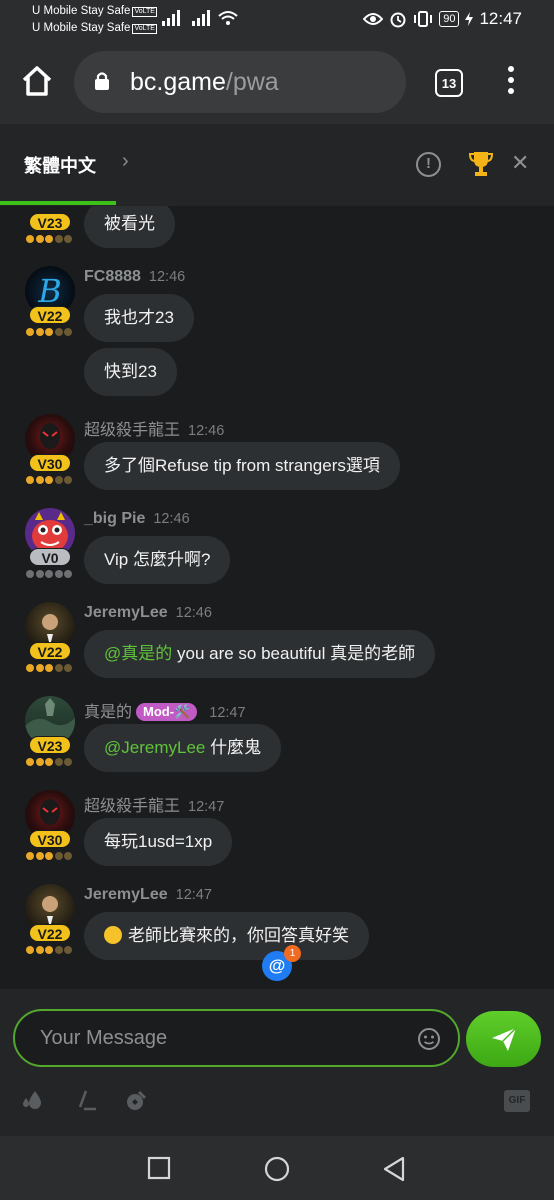 The height and width of the screenshot is (1200, 554). Describe the element at coordinates (520, 163) in the screenshot. I see `close-icon: ✕` at that location.